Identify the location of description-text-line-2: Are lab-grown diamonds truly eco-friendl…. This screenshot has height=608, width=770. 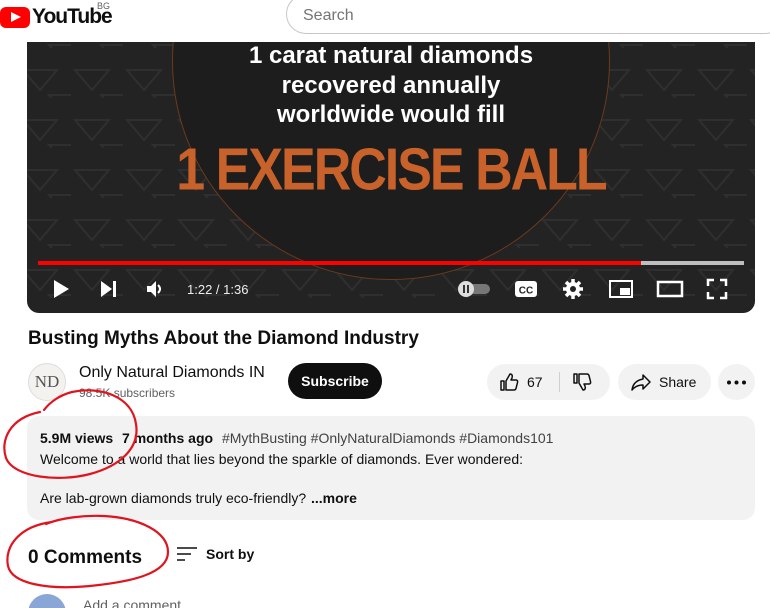
(173, 498).